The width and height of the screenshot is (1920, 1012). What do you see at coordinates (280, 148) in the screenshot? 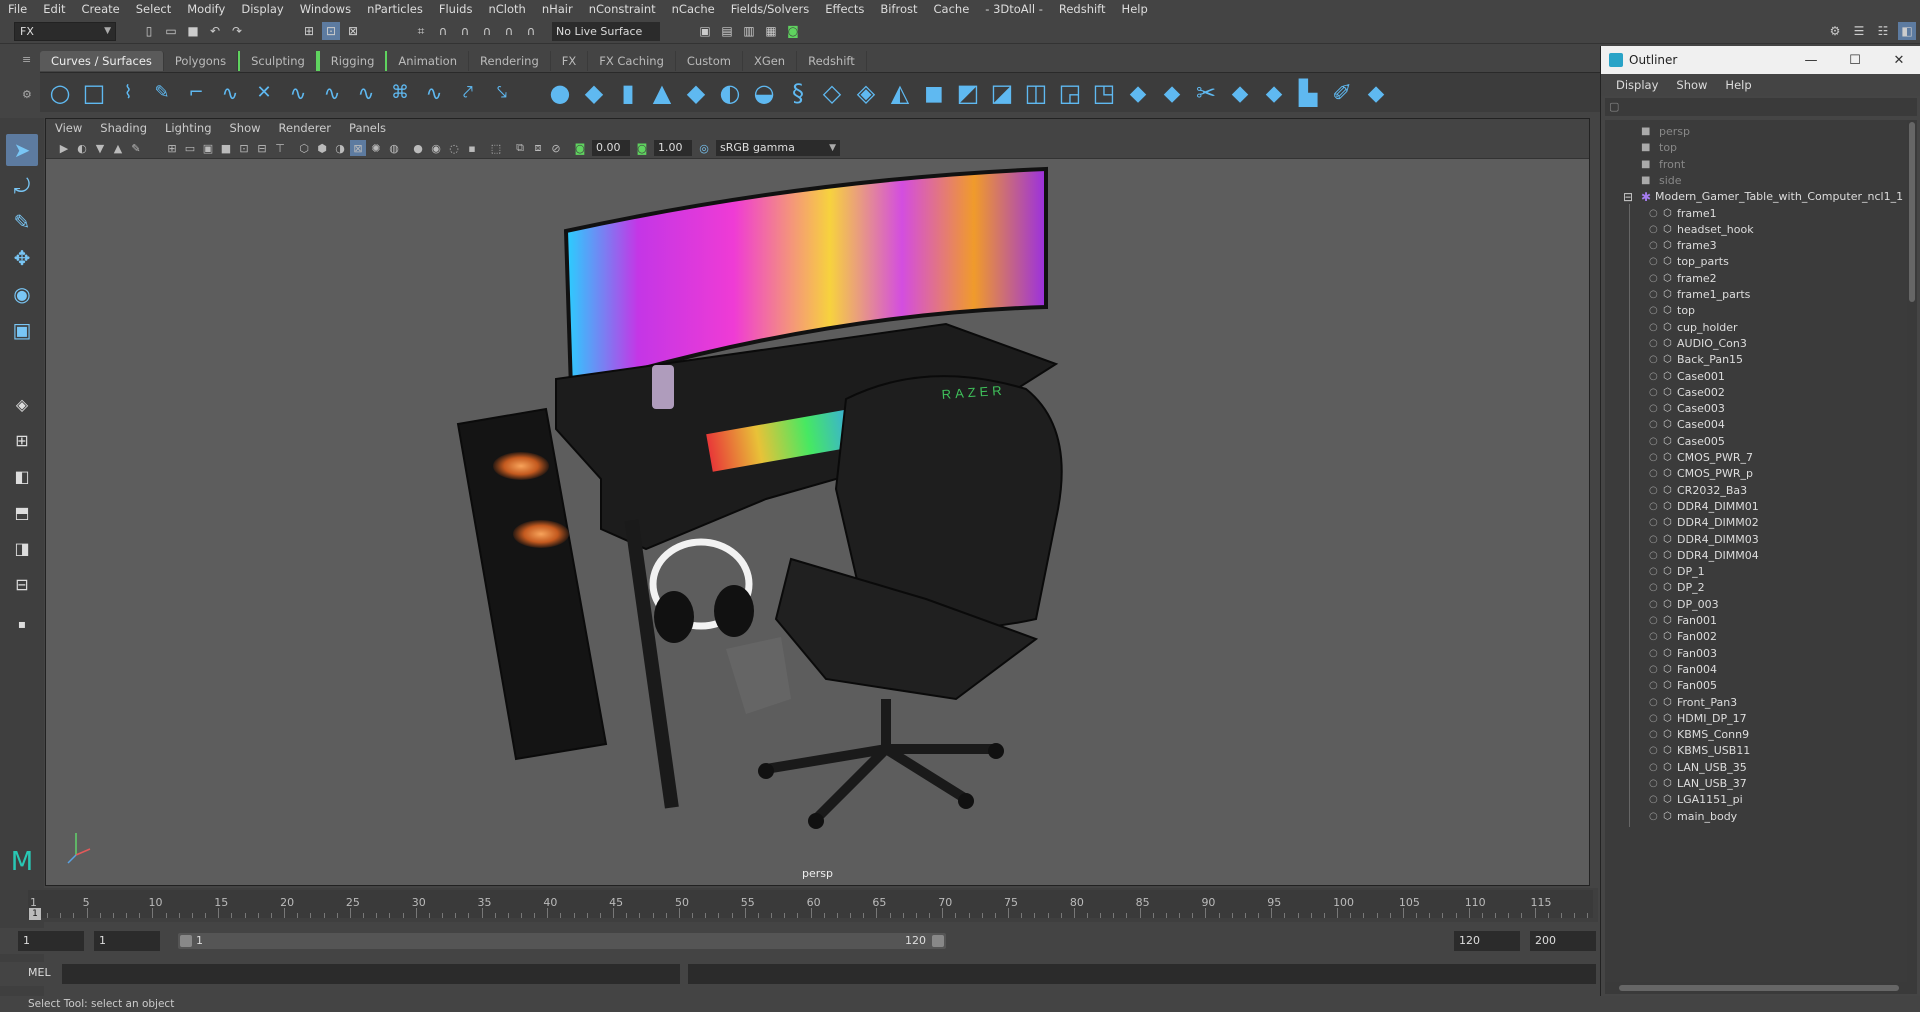
I see `safe-title-icon: ⊤` at bounding box center [280, 148].